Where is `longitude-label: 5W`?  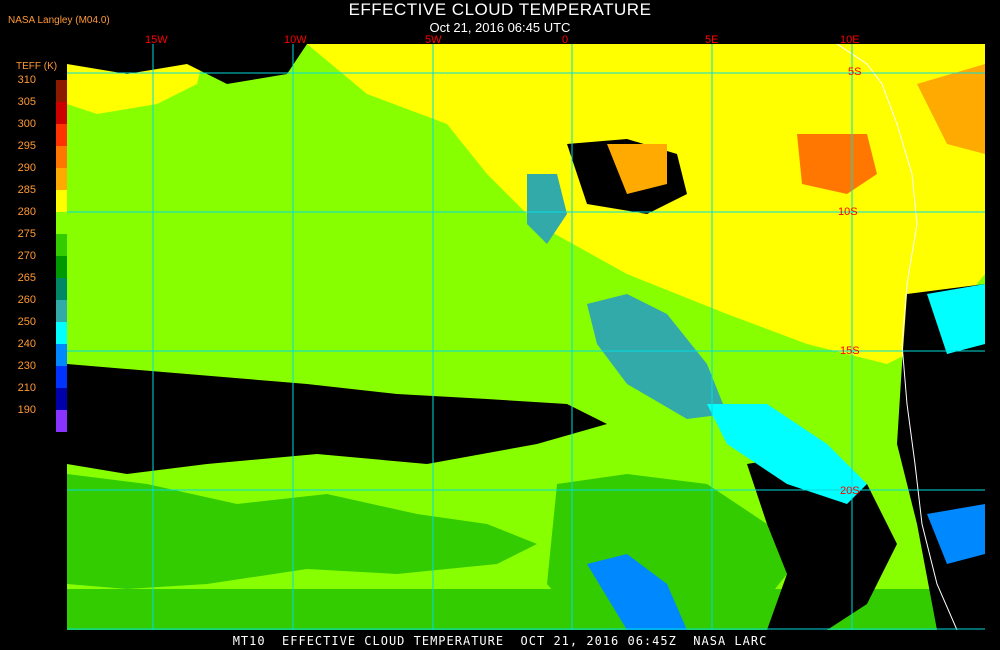 longitude-label: 5W is located at coordinates (433, 40).